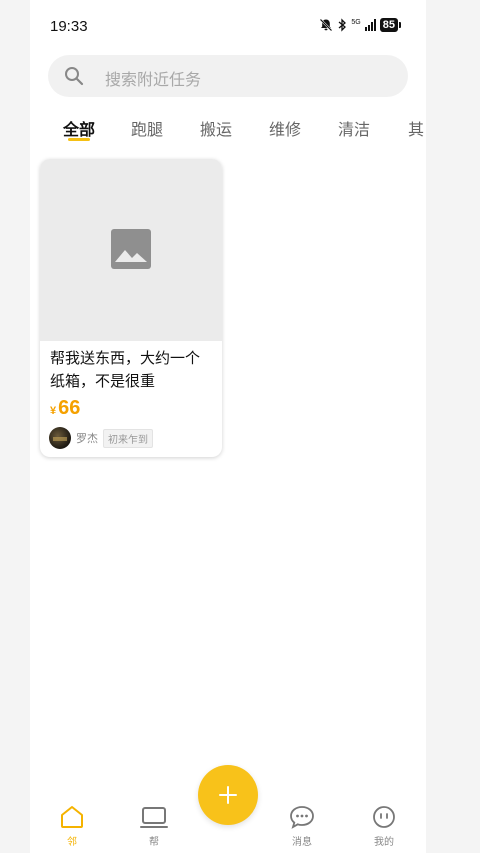 The width and height of the screenshot is (480, 853). What do you see at coordinates (228, 76) in the screenshot?
I see `search-bar: 搜索附近任务` at bounding box center [228, 76].